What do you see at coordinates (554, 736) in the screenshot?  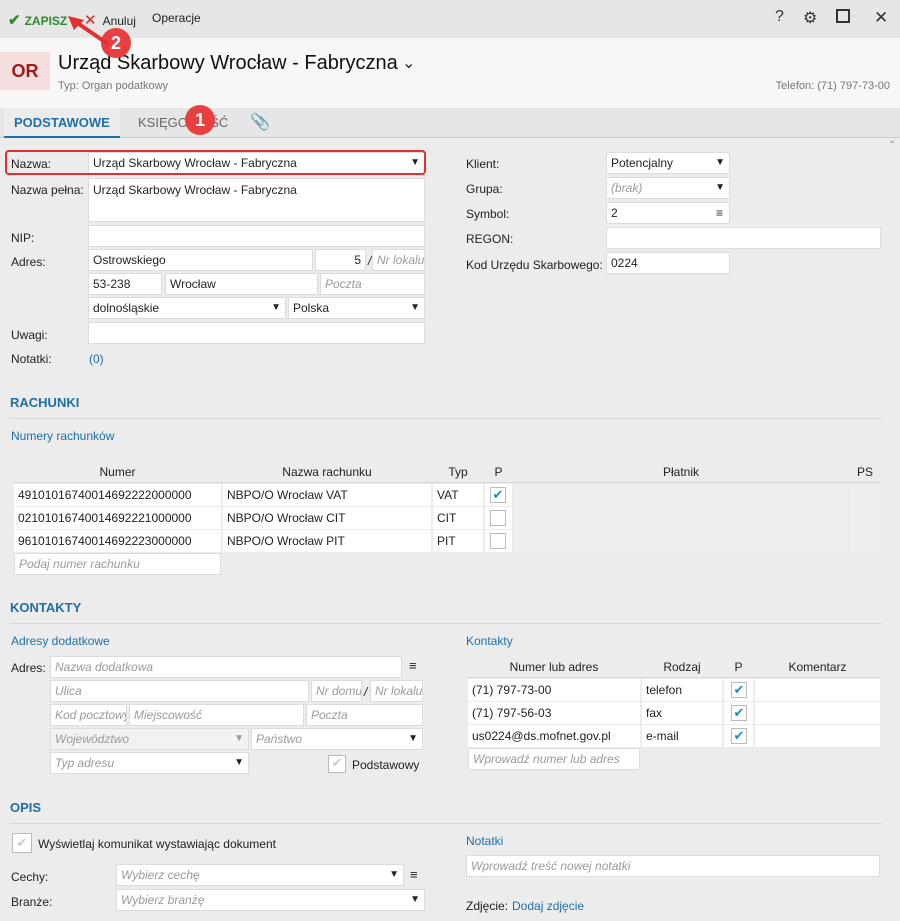 I see `contact-value: us0224@ds.mofnet.gov.pl` at bounding box center [554, 736].